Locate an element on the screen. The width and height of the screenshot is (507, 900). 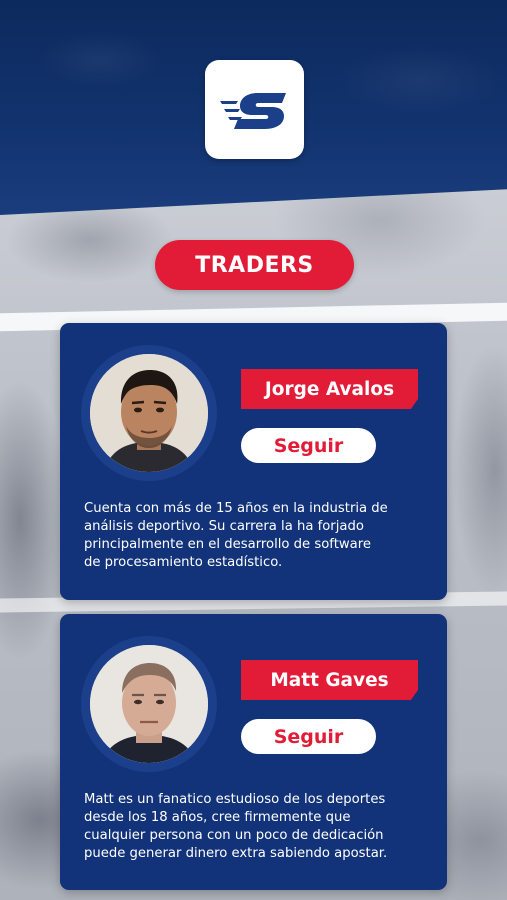
trader-avatar-jorge-avalos is located at coordinates (149, 413).